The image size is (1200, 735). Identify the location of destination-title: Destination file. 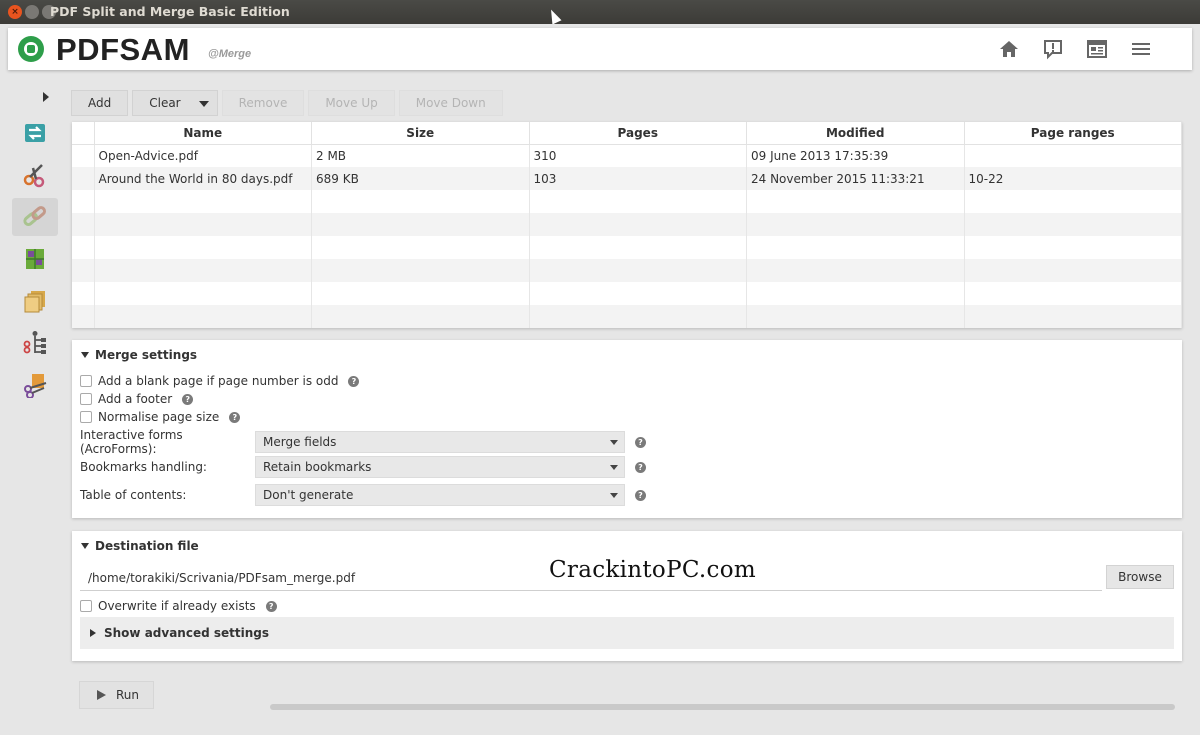
(147, 546).